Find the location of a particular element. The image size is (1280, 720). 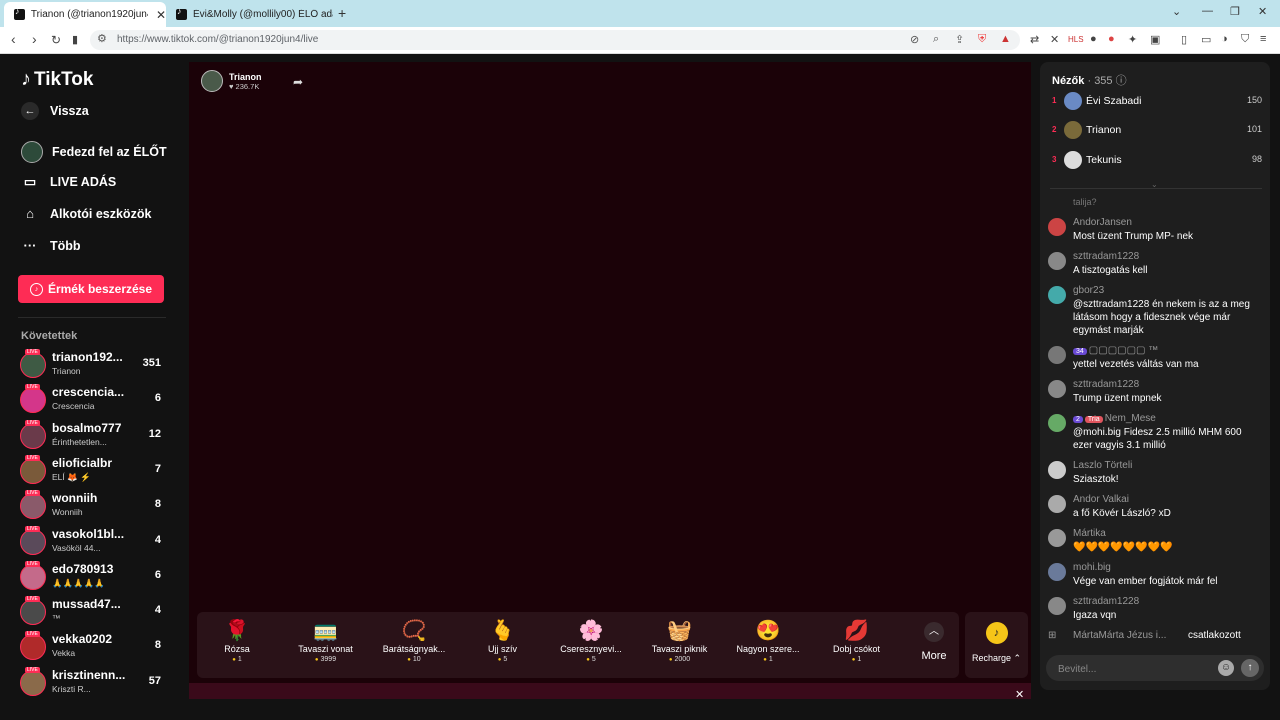

more-gifts-button: ︿ More is located at coordinates (934, 642).